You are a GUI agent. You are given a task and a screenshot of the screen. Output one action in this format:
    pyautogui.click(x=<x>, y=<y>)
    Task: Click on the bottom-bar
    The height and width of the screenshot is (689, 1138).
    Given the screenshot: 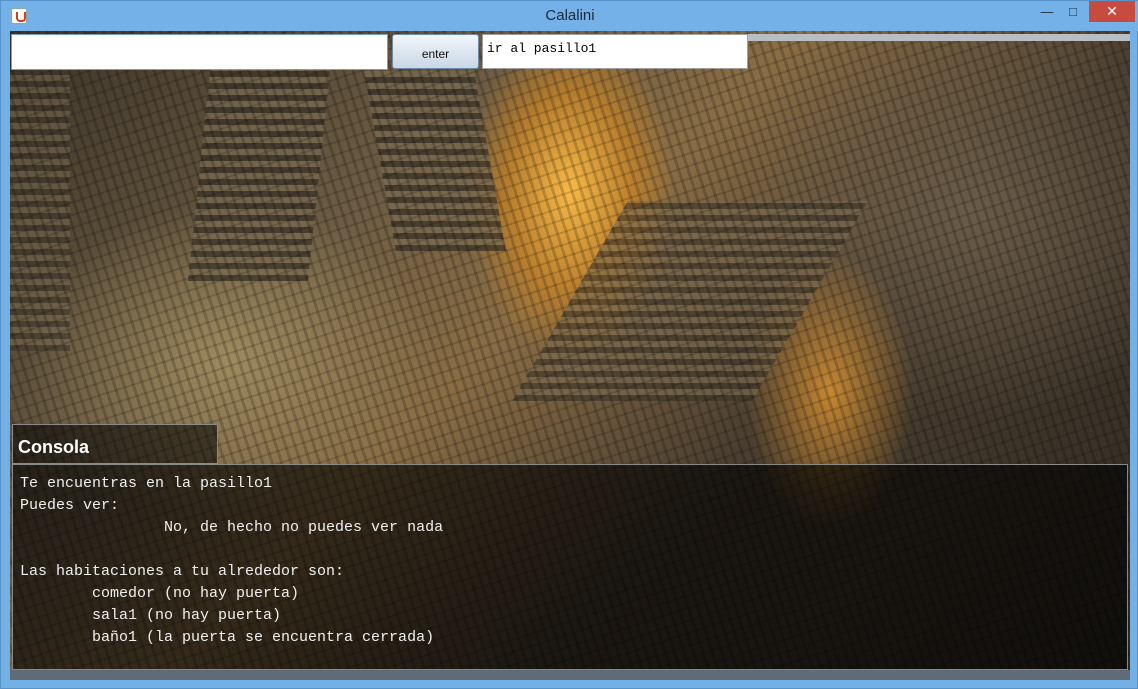 What is the action you would take?
    pyautogui.click(x=570, y=675)
    